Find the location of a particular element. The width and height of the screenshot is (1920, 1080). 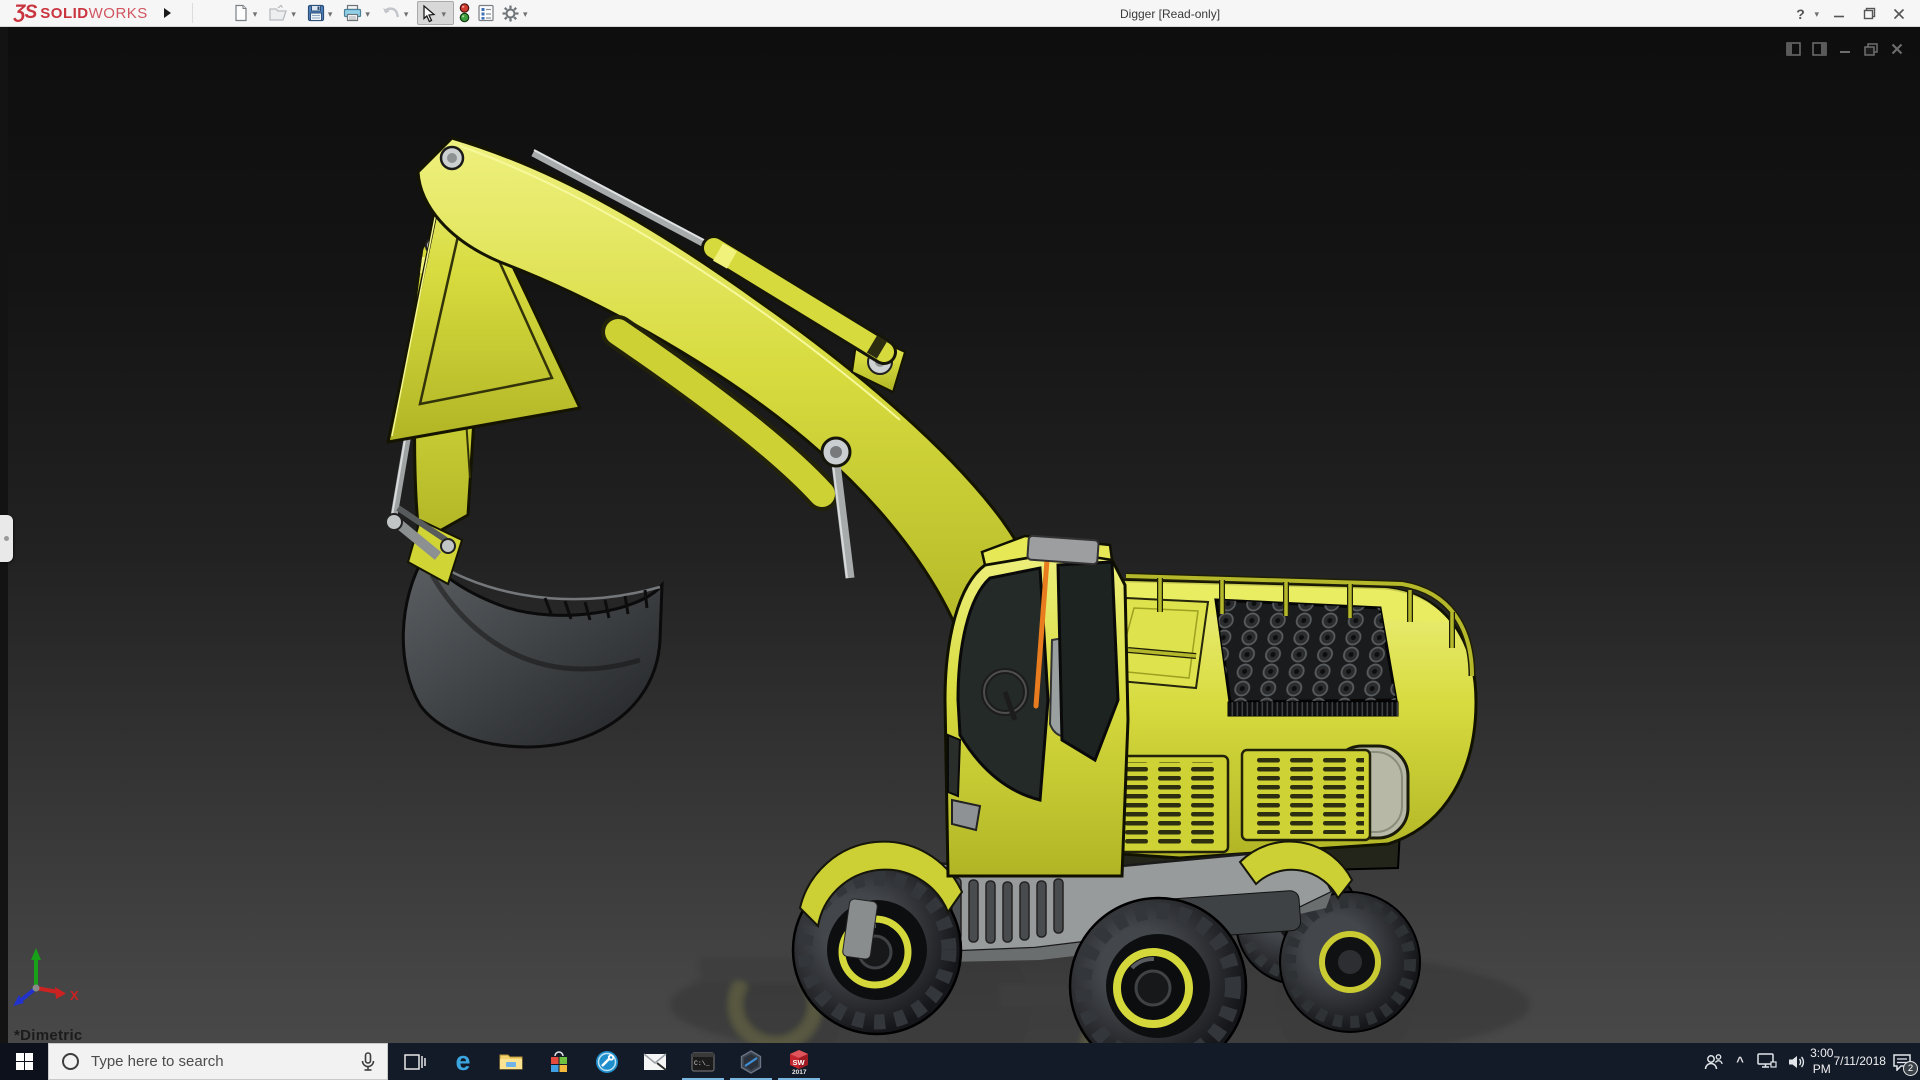

view-orientation-label: *Dimetric is located at coordinates (48, 1035).